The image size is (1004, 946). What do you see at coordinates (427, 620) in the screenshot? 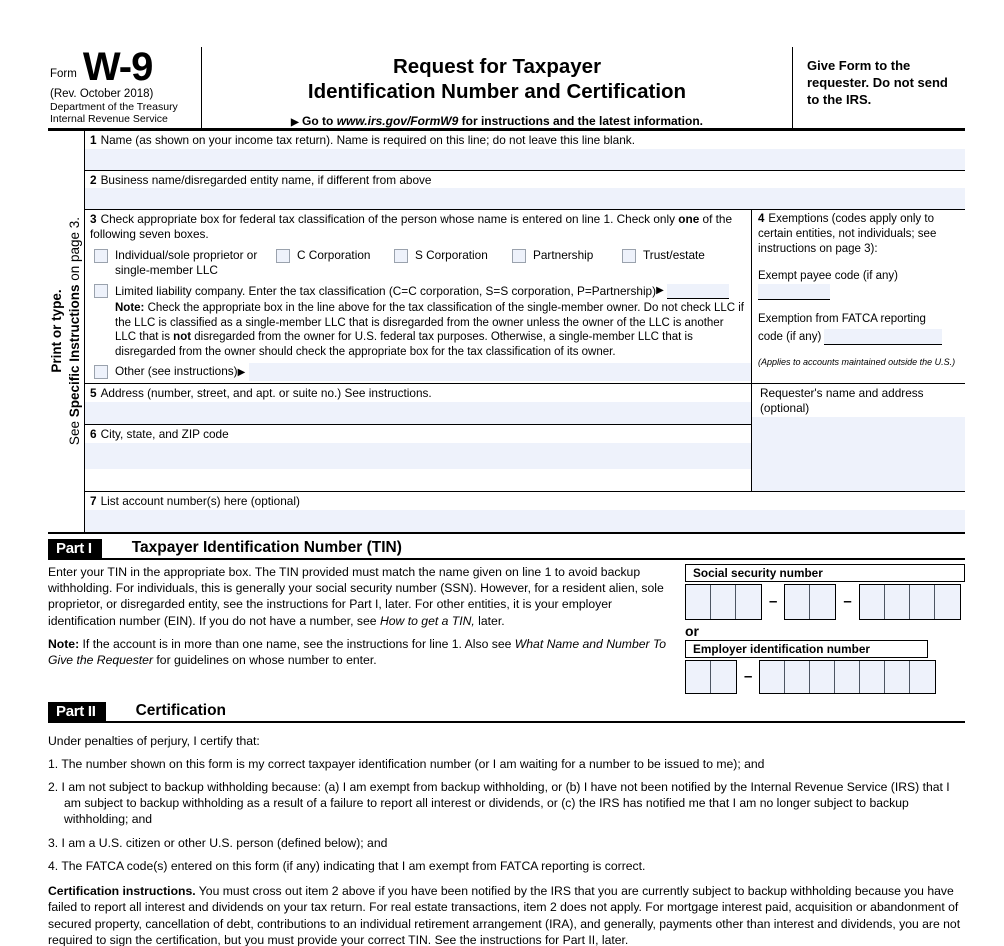
I see `part-1-how-to-get-tin: How to get a TIN,` at bounding box center [427, 620].